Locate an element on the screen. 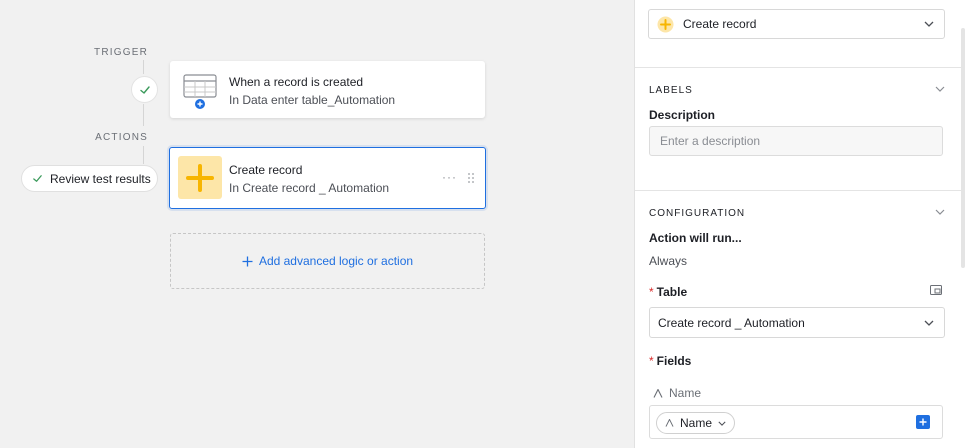 This screenshot has height=448, width=965. fields-label-text: Fields is located at coordinates (674, 361).